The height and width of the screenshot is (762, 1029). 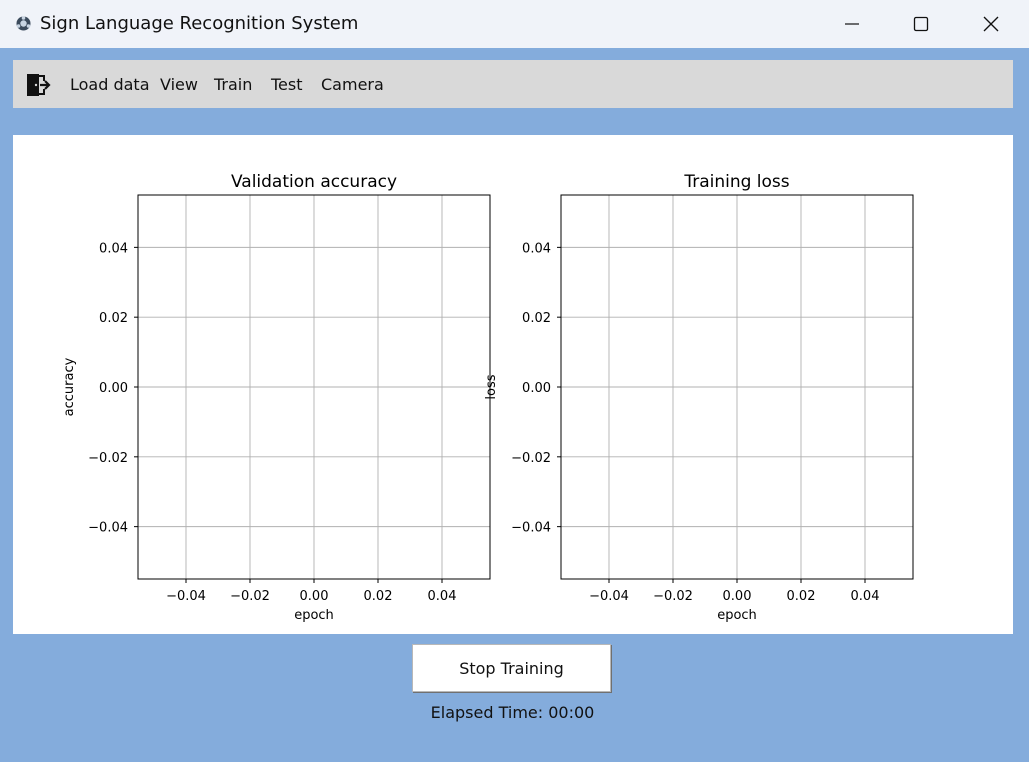 I want to click on close-button, so click(x=991, y=24).